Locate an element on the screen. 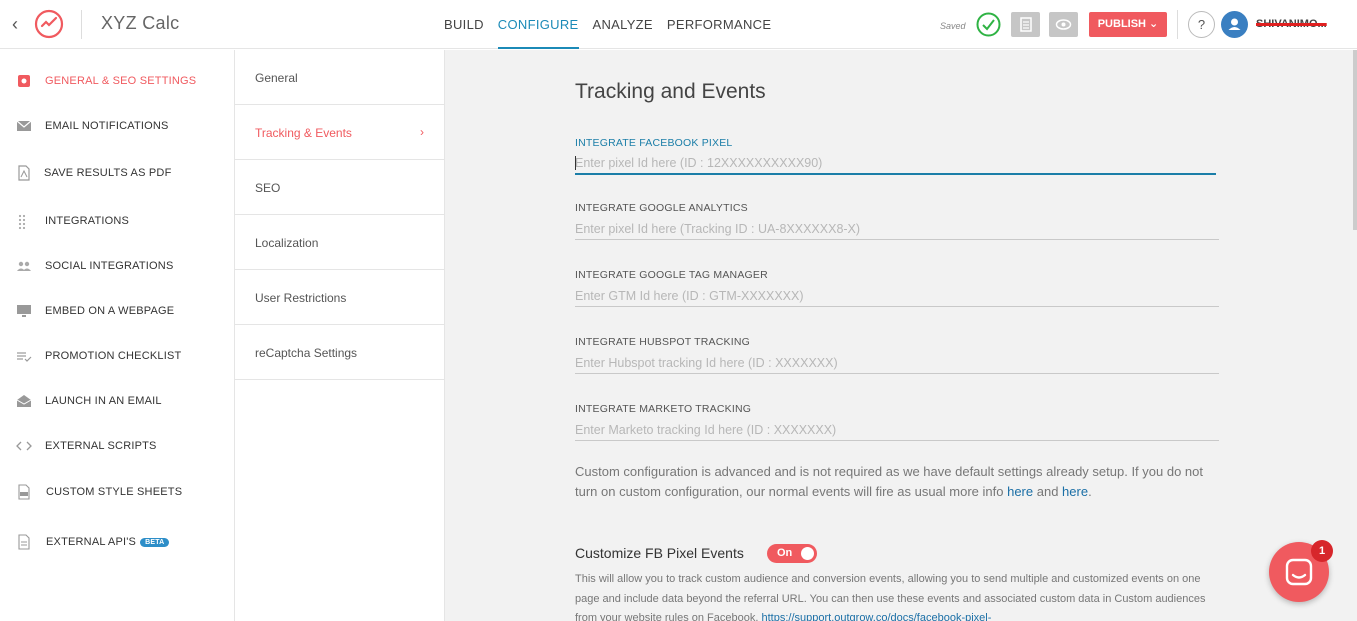  monitor-icon is located at coordinates (24, 311).